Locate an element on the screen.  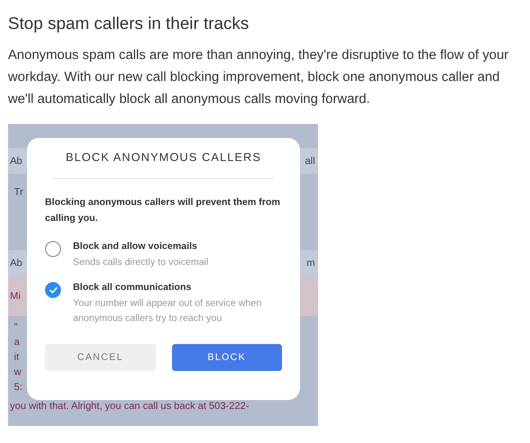
background-text: 5: is located at coordinates (18, 387).